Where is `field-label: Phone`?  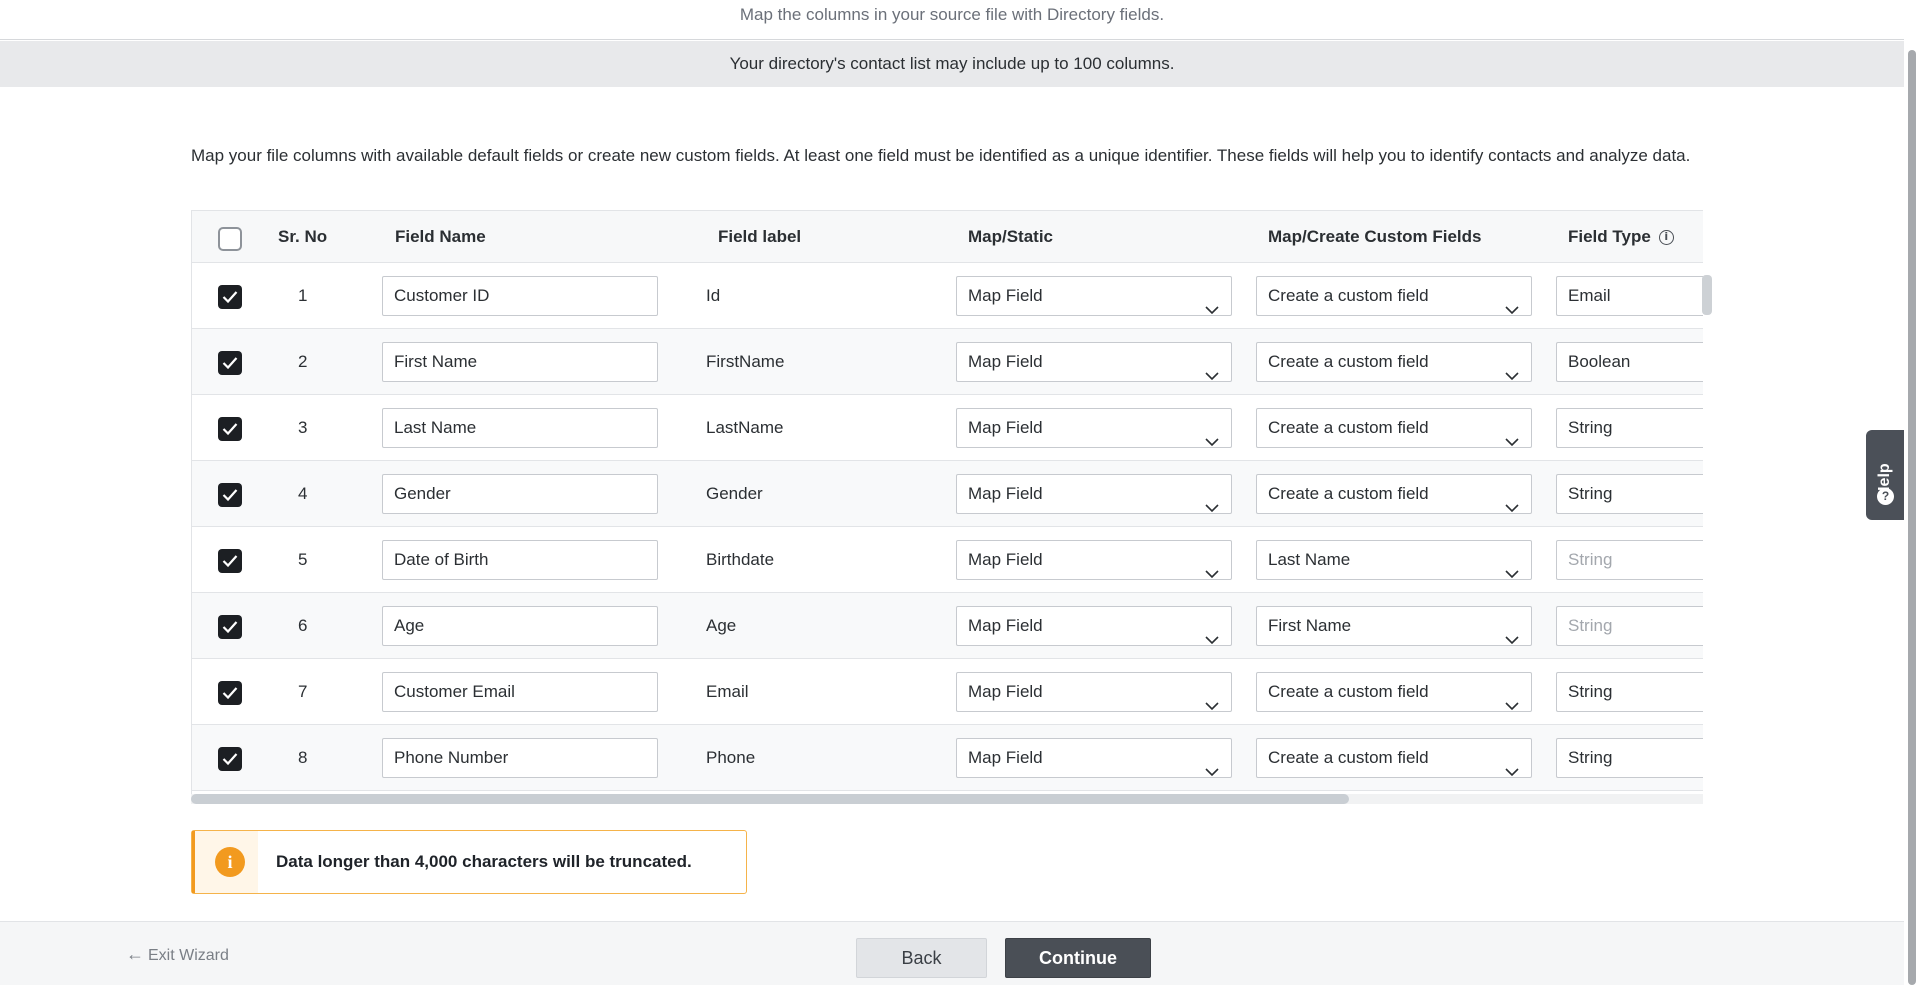
field-label: Phone is located at coordinates (731, 757).